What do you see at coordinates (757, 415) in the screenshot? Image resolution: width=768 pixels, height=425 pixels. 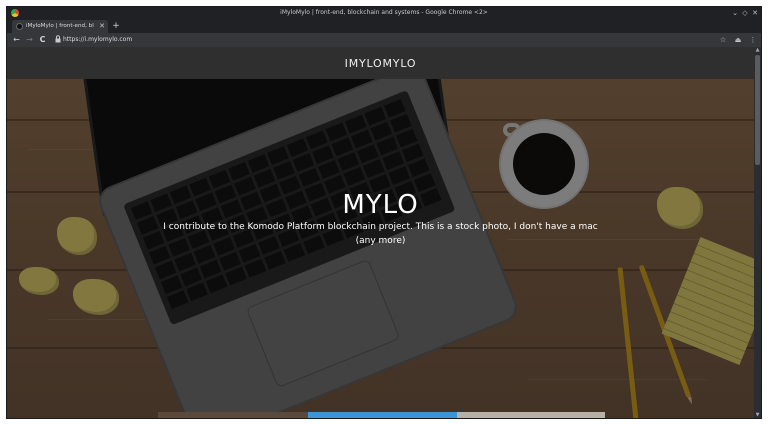 I see `scroll-down-icon: ▼` at bounding box center [757, 415].